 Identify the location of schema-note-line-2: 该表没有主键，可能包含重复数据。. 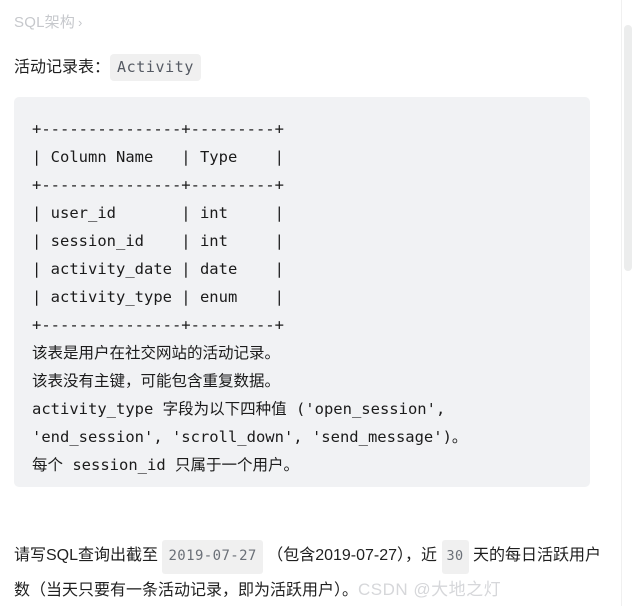
(156, 381).